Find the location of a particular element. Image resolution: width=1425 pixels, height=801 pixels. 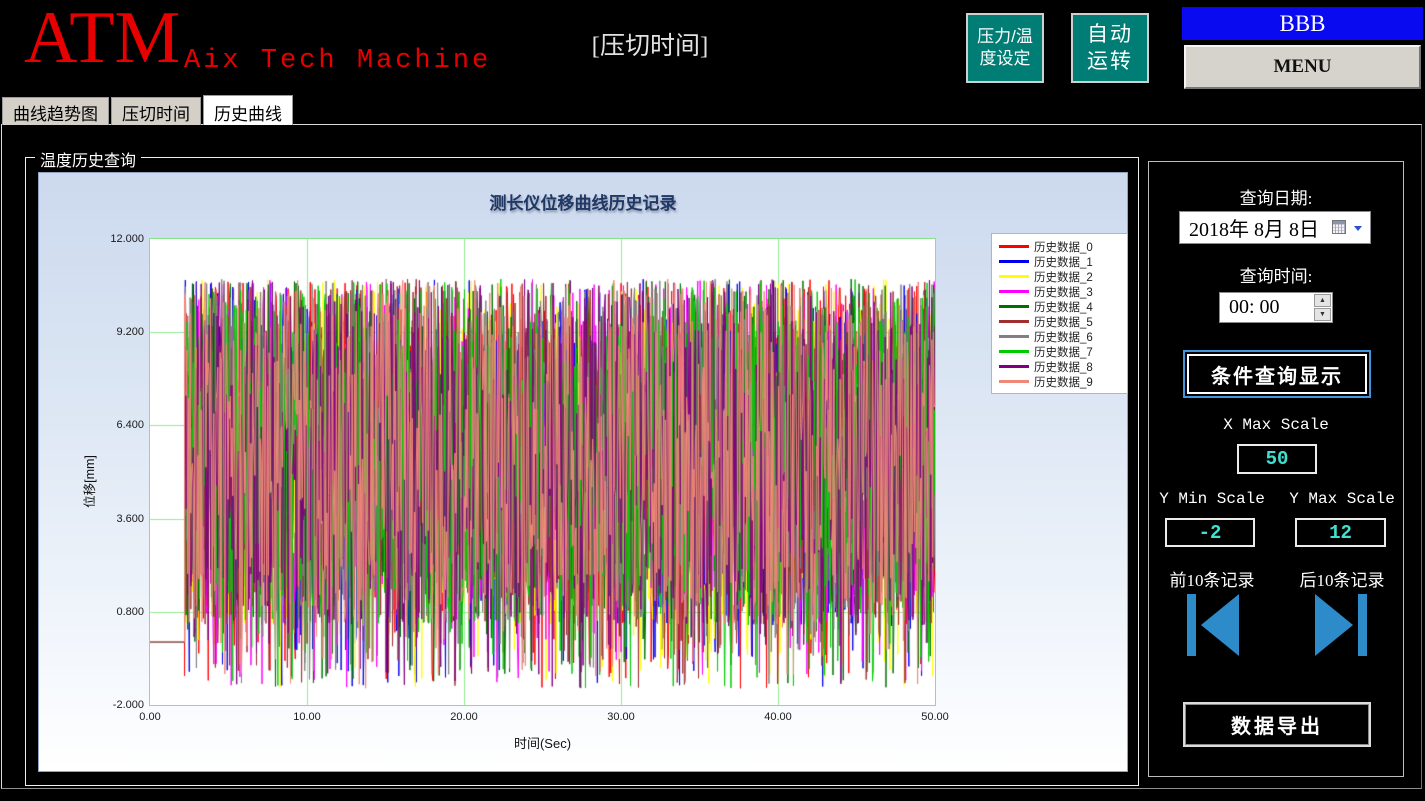

y-axis-tick-label: 0.800 is located at coordinates (130, 611).